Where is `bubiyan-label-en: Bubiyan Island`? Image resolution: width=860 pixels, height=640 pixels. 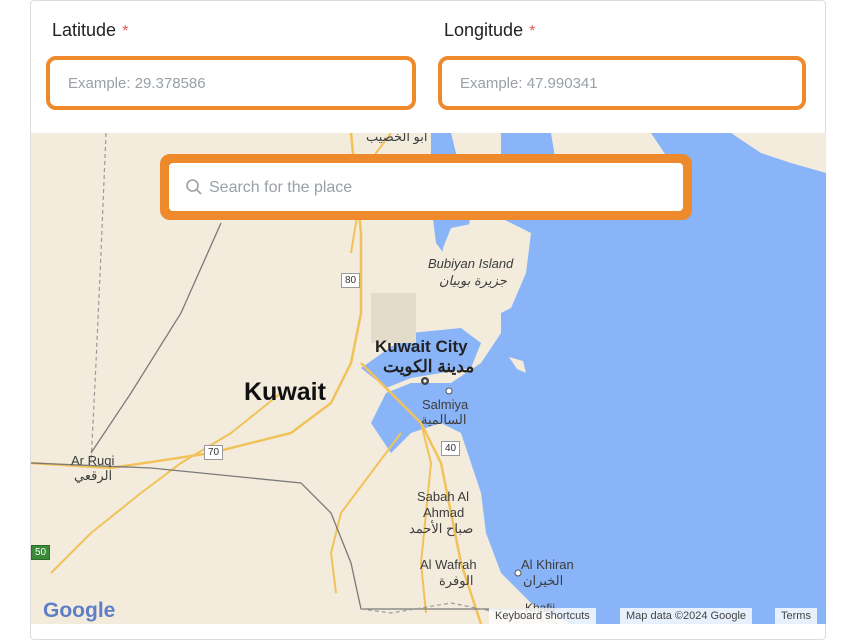
bubiyan-label-en: Bubiyan Island is located at coordinates (471, 263).